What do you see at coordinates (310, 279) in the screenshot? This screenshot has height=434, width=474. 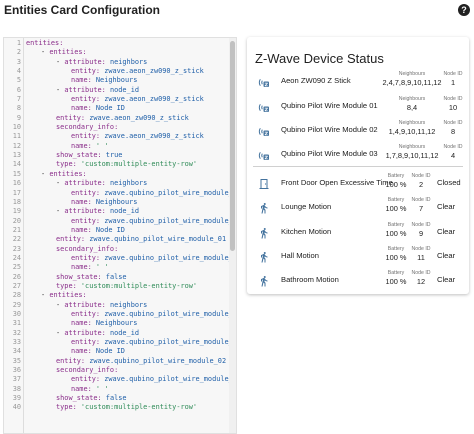 I see `sensor-name: Bathroom Motion` at bounding box center [310, 279].